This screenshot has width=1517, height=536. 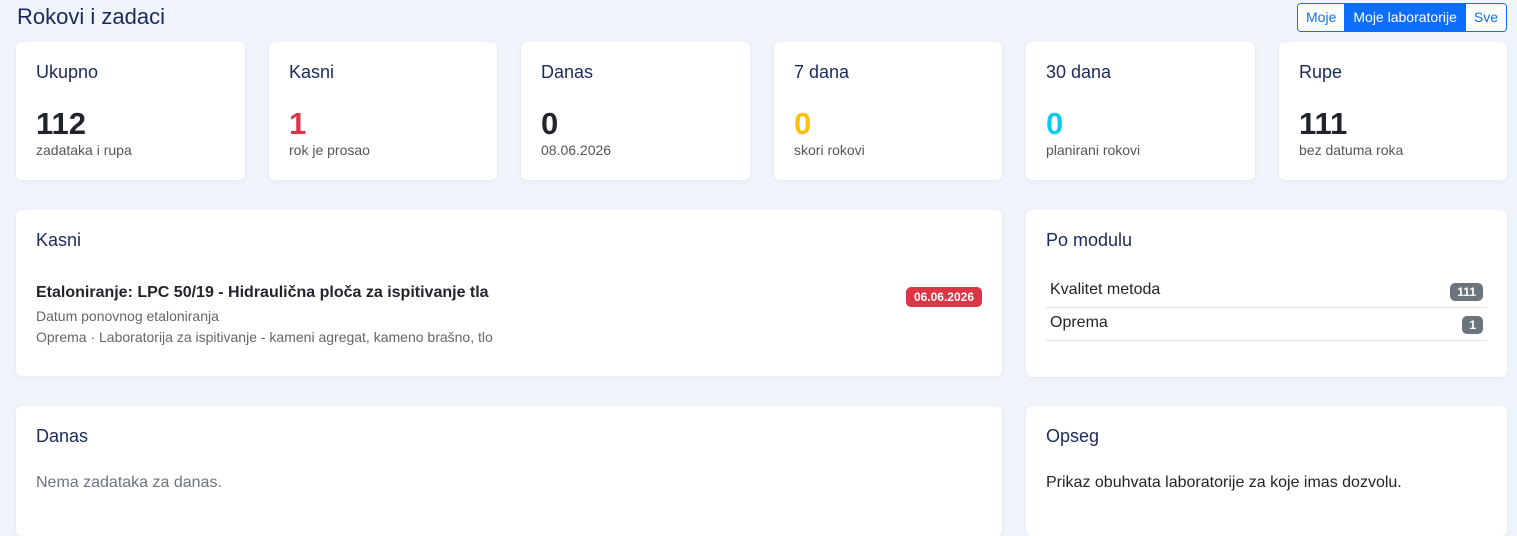 I want to click on module-label: Oprema, so click(x=1079, y=322).